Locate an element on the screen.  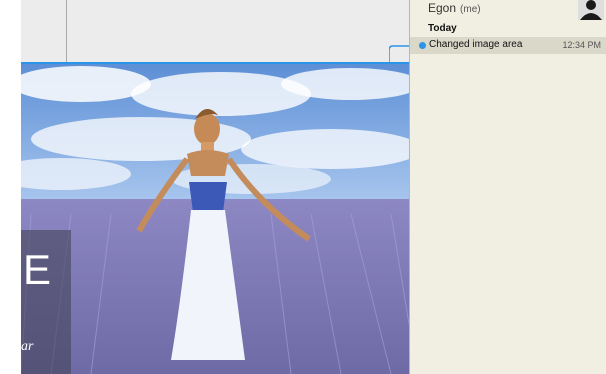
overlay-letter: E is located at coordinates (37, 269).